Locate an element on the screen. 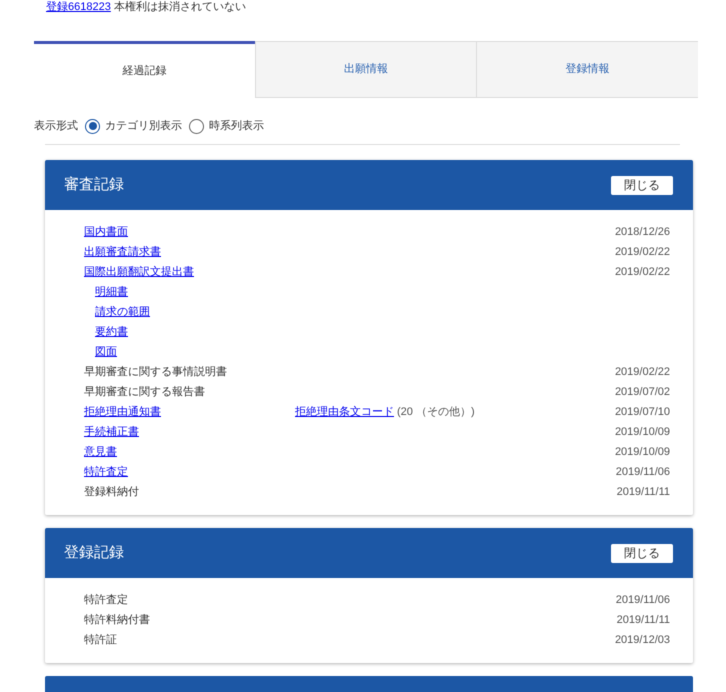 The image size is (726, 692). radio-label: 時系列表示 is located at coordinates (236, 126).